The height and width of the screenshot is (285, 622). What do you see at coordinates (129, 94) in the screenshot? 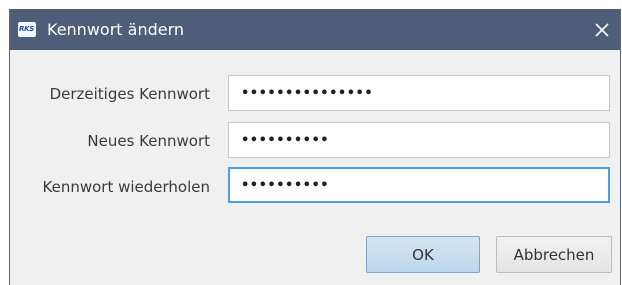
I see `current-password-label: Derzeitiges Kennwort` at bounding box center [129, 94].